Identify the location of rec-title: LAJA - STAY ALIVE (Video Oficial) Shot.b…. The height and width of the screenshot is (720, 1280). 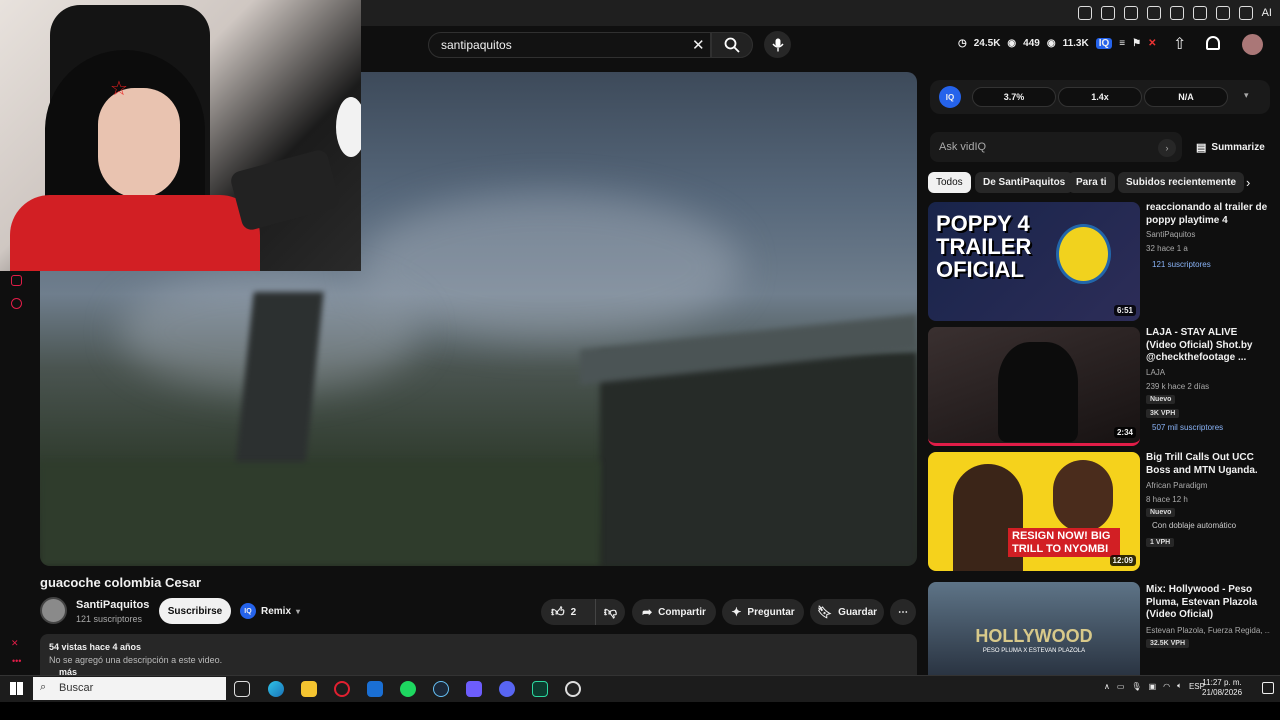
(1208, 346).